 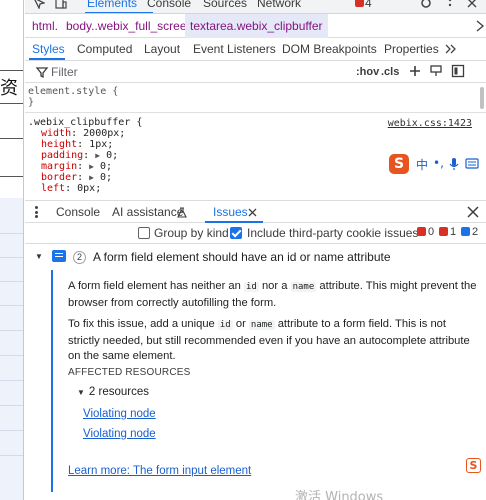 What do you see at coordinates (104, 49) in the screenshot?
I see `tab-computed: Computed` at bounding box center [104, 49].